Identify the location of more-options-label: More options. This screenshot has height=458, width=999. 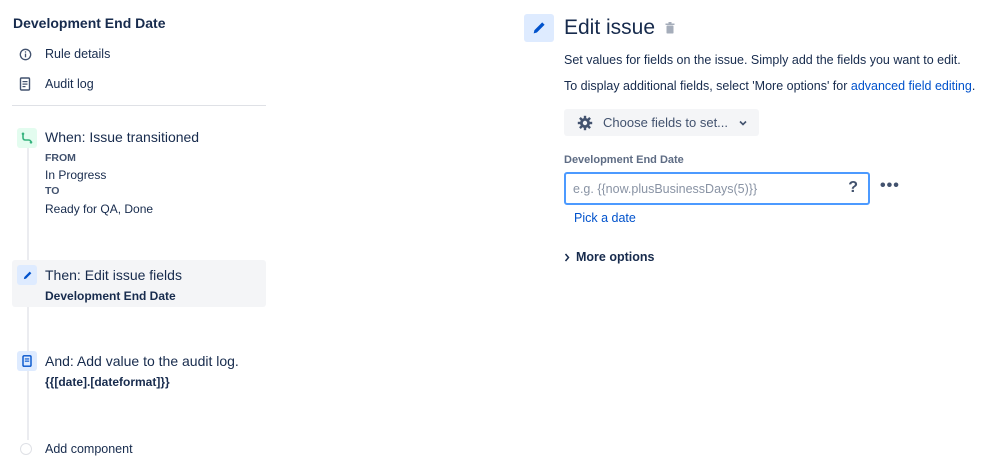
(615, 257).